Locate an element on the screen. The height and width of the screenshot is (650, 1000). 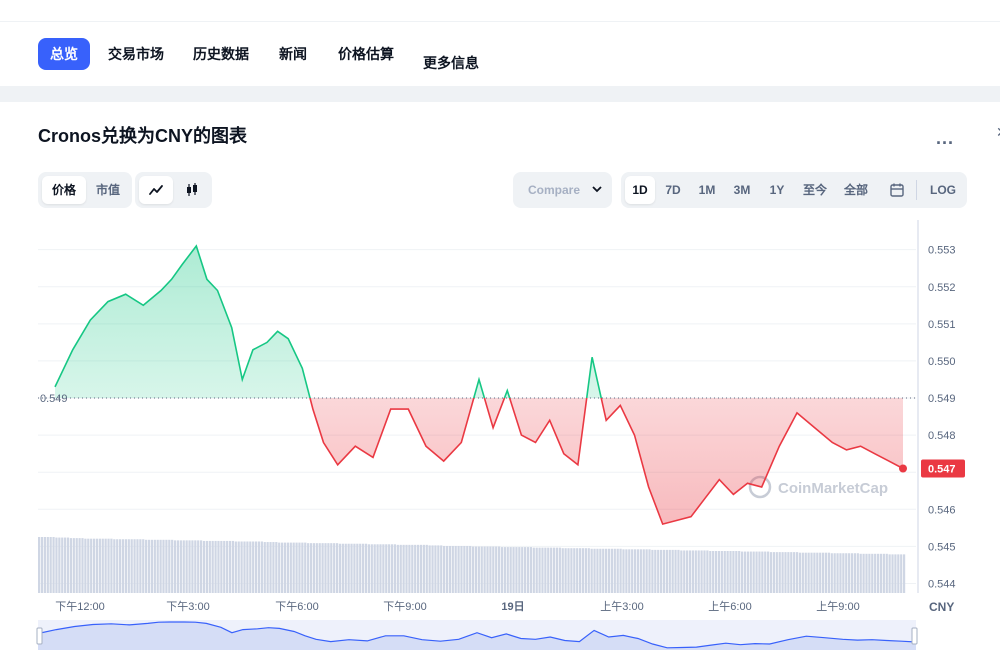
y-tick-label: 0.553 is located at coordinates (942, 251).